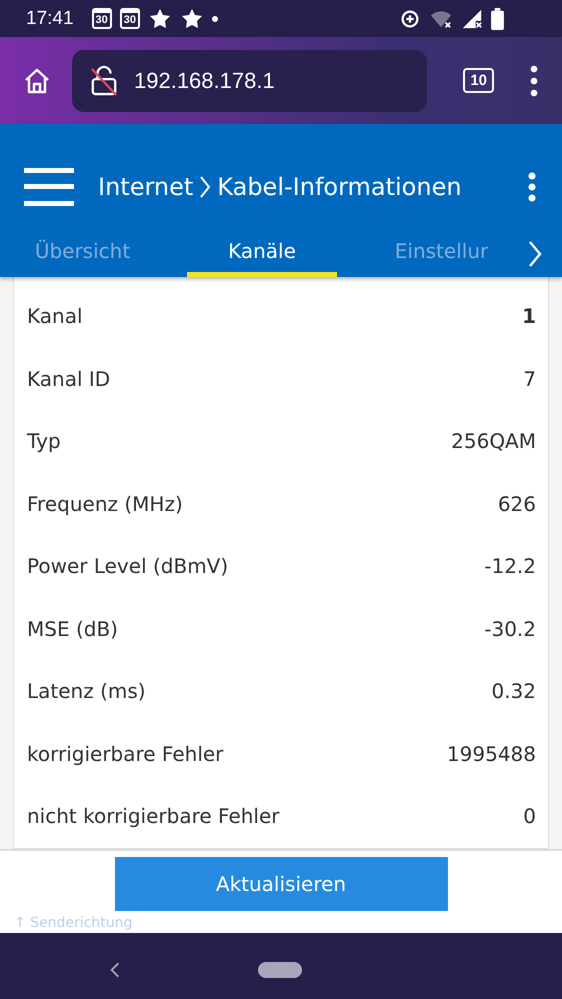  What do you see at coordinates (215, 19) in the screenshot?
I see `dot-icon` at bounding box center [215, 19].